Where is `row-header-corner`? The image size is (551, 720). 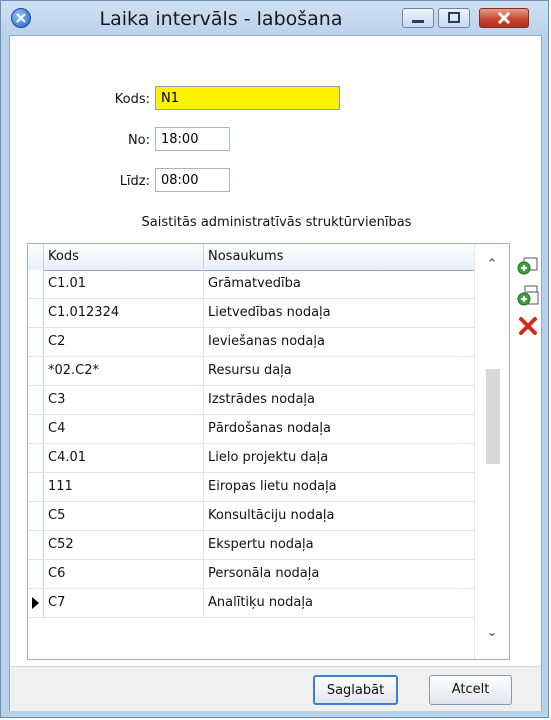
row-header-corner is located at coordinates (36, 256).